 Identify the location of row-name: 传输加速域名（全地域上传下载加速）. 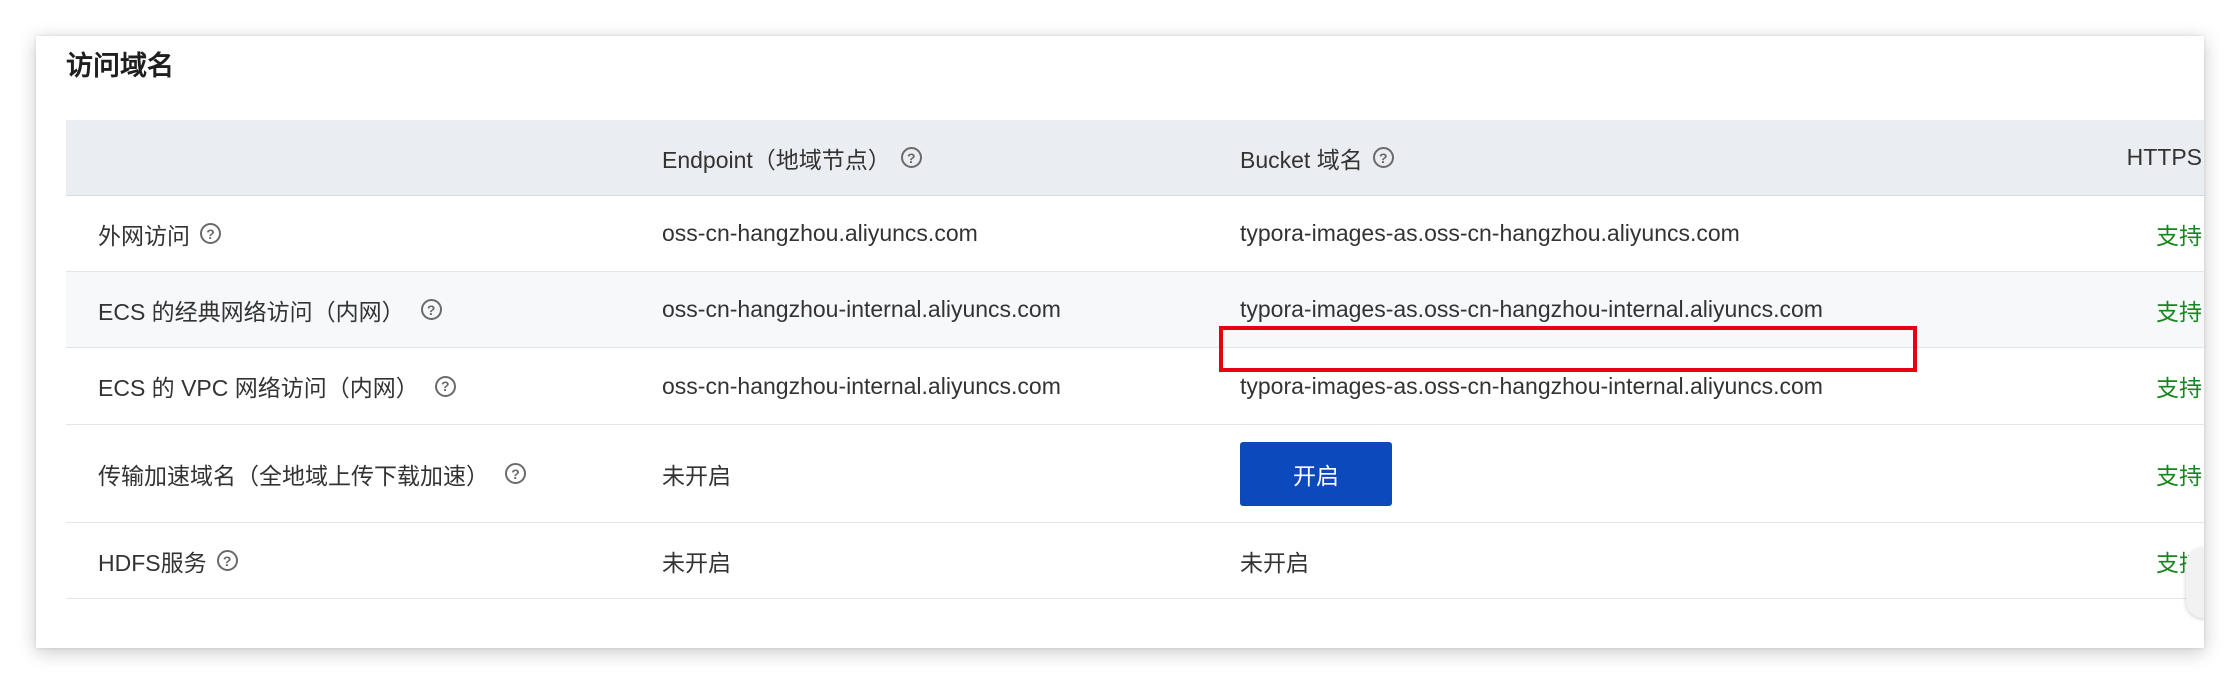
(293, 475).